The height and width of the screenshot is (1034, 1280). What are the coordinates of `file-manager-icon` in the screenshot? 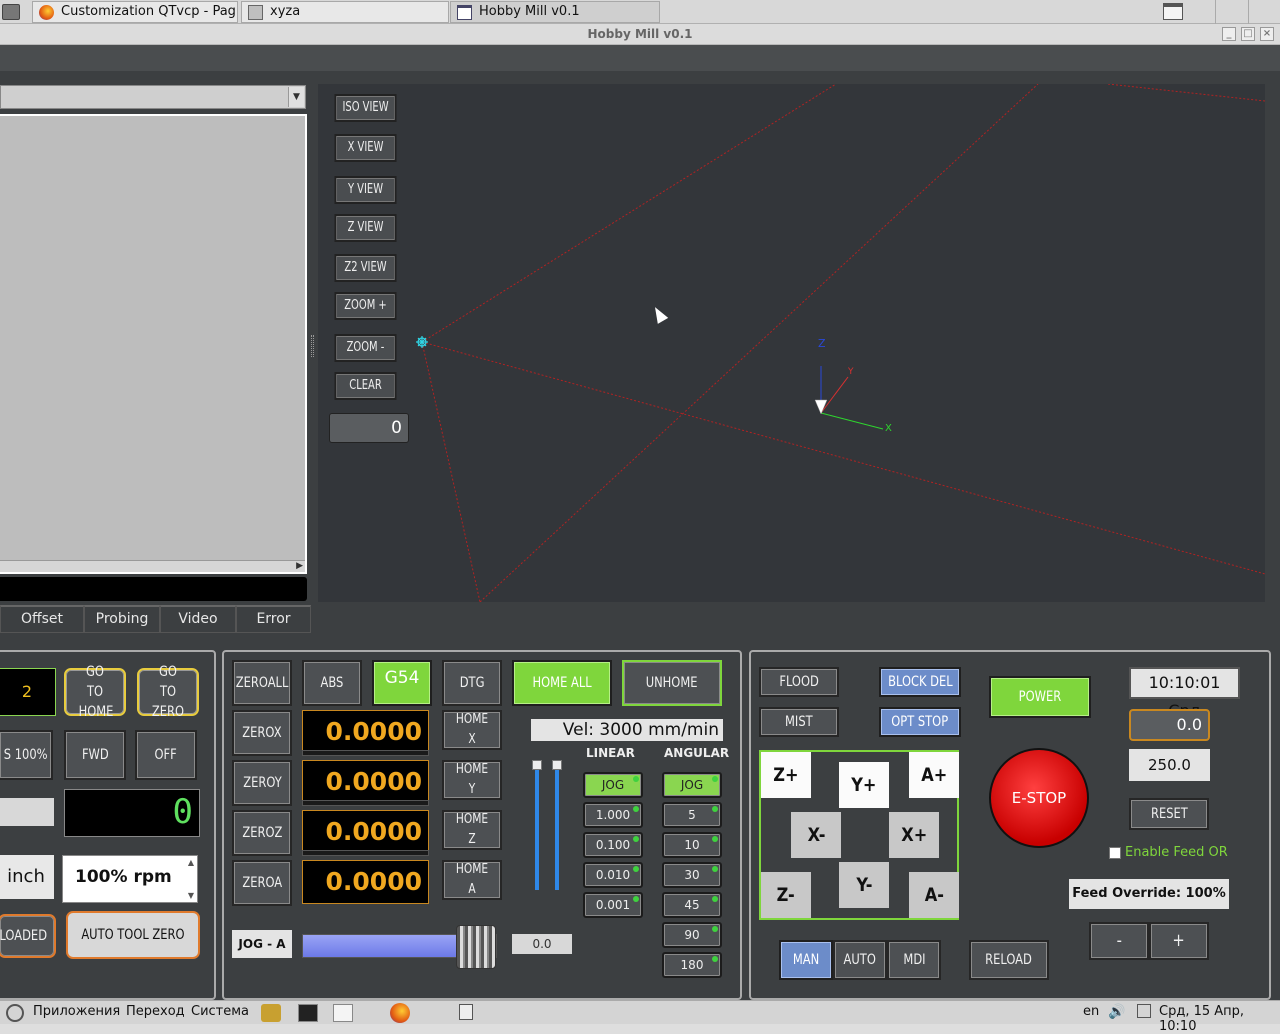 It's located at (11, 12).